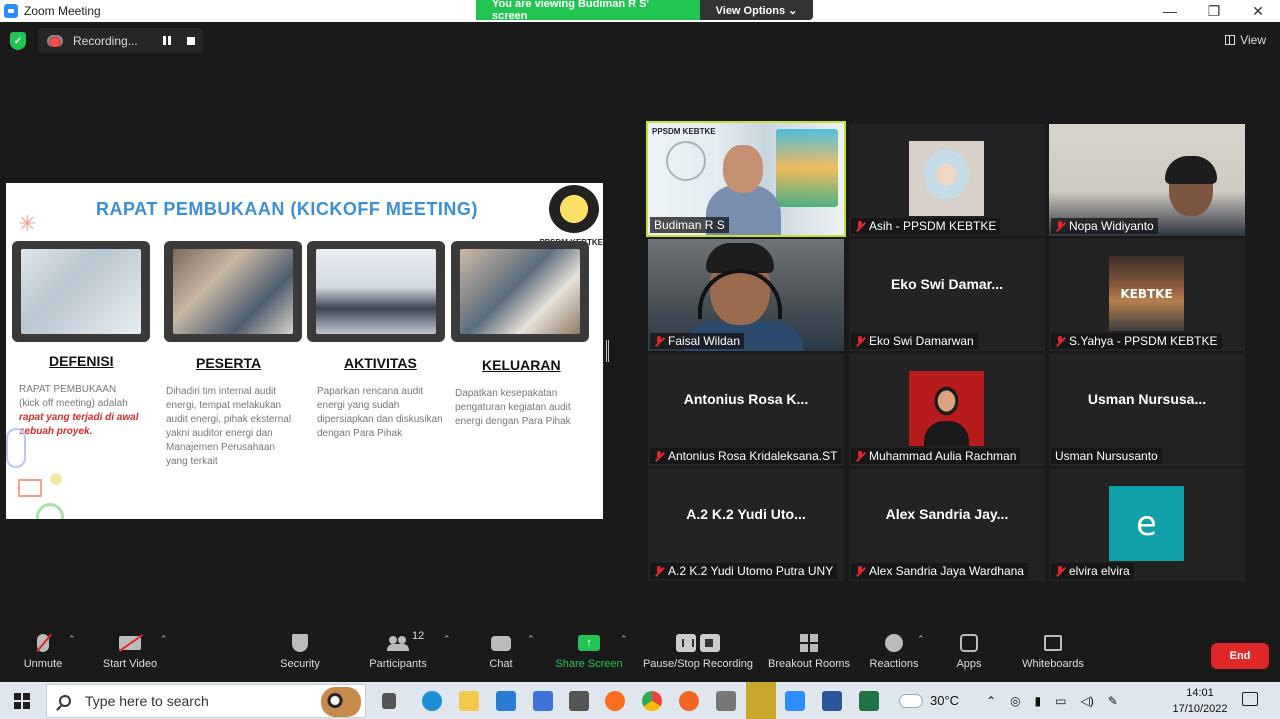  Describe the element at coordinates (1200, 709) in the screenshot. I see `clock-date: 17/10/2022` at that location.